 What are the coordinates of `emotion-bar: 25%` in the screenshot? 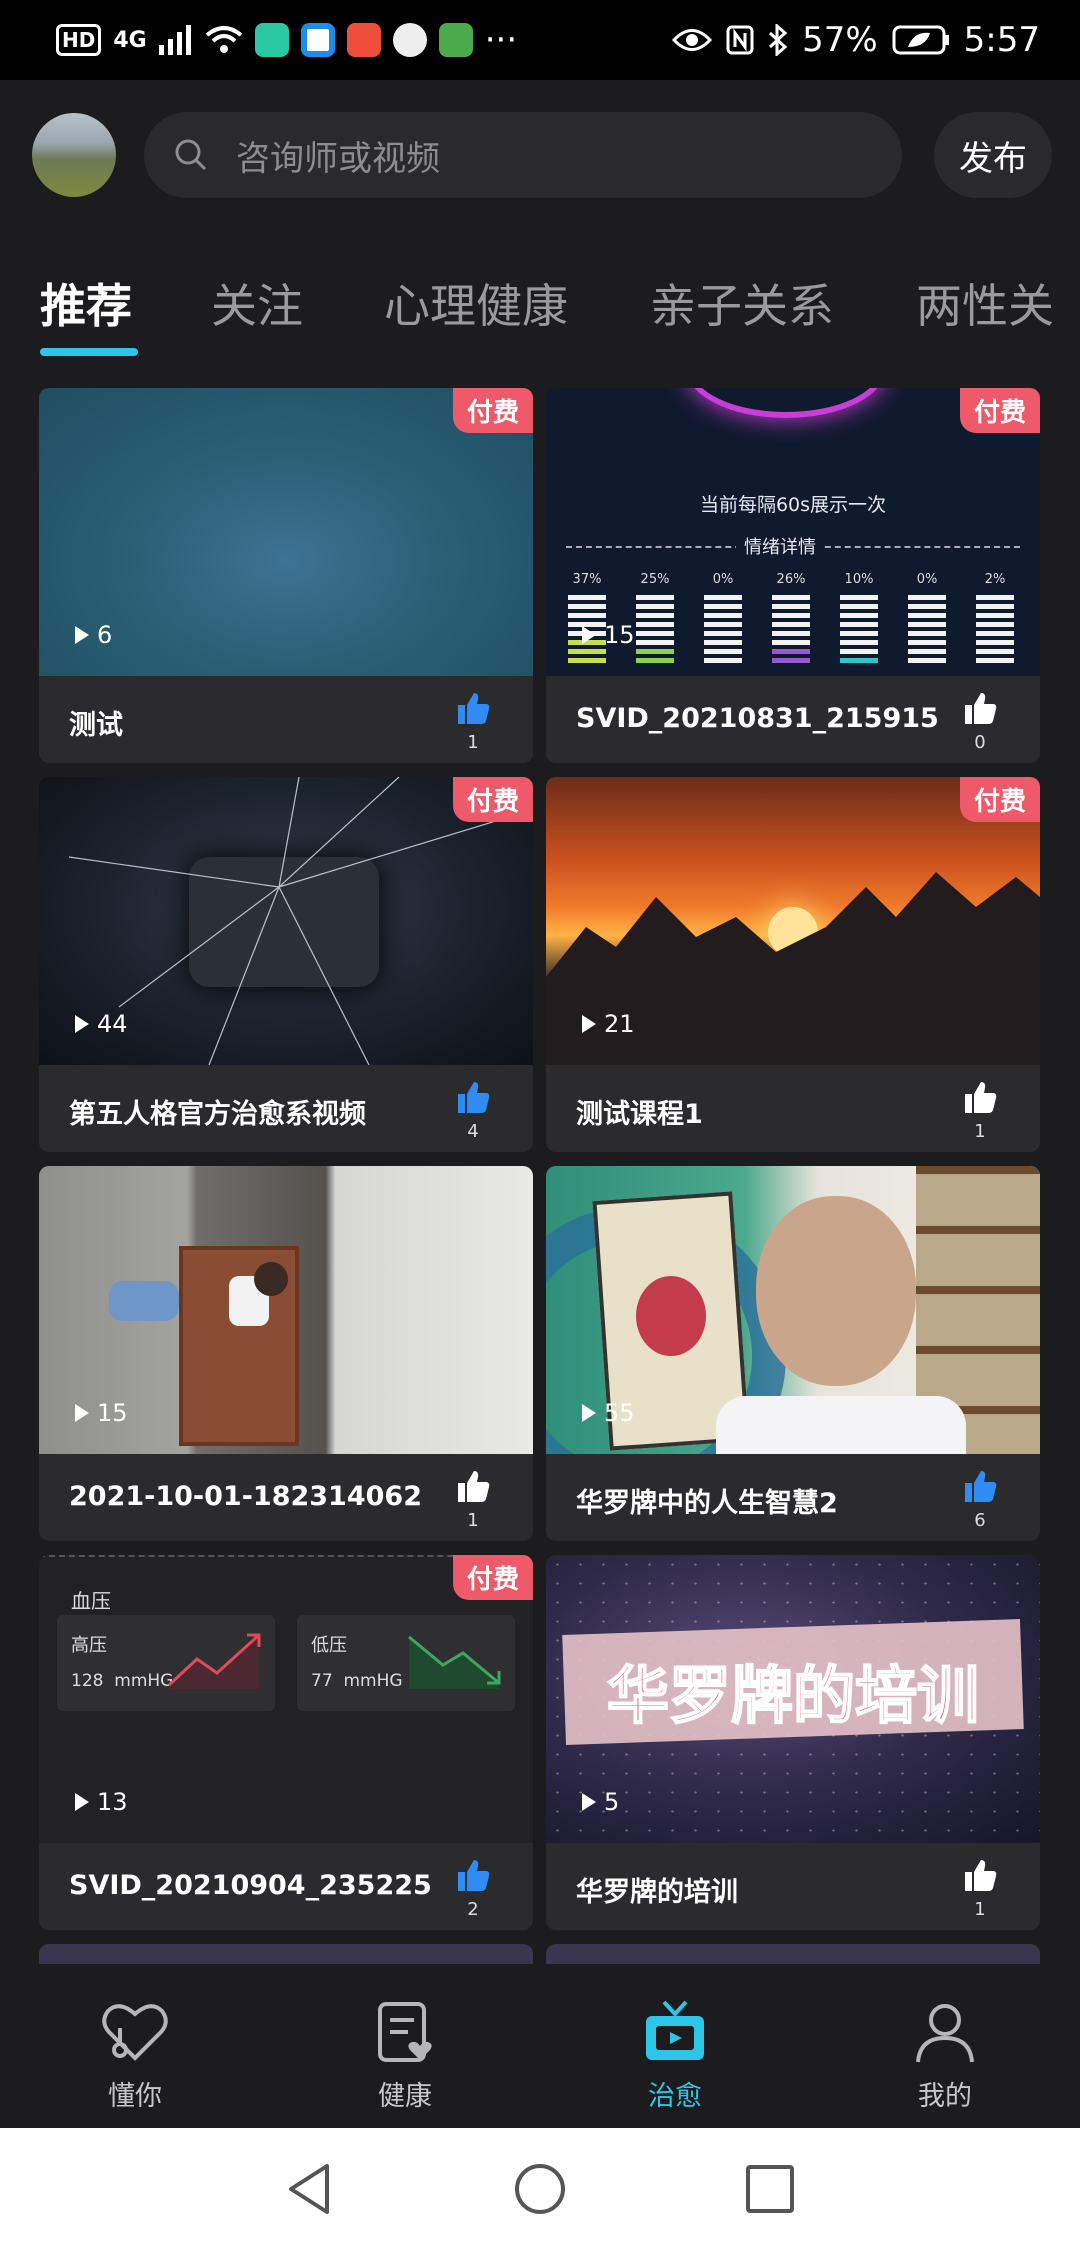 It's located at (655, 619).